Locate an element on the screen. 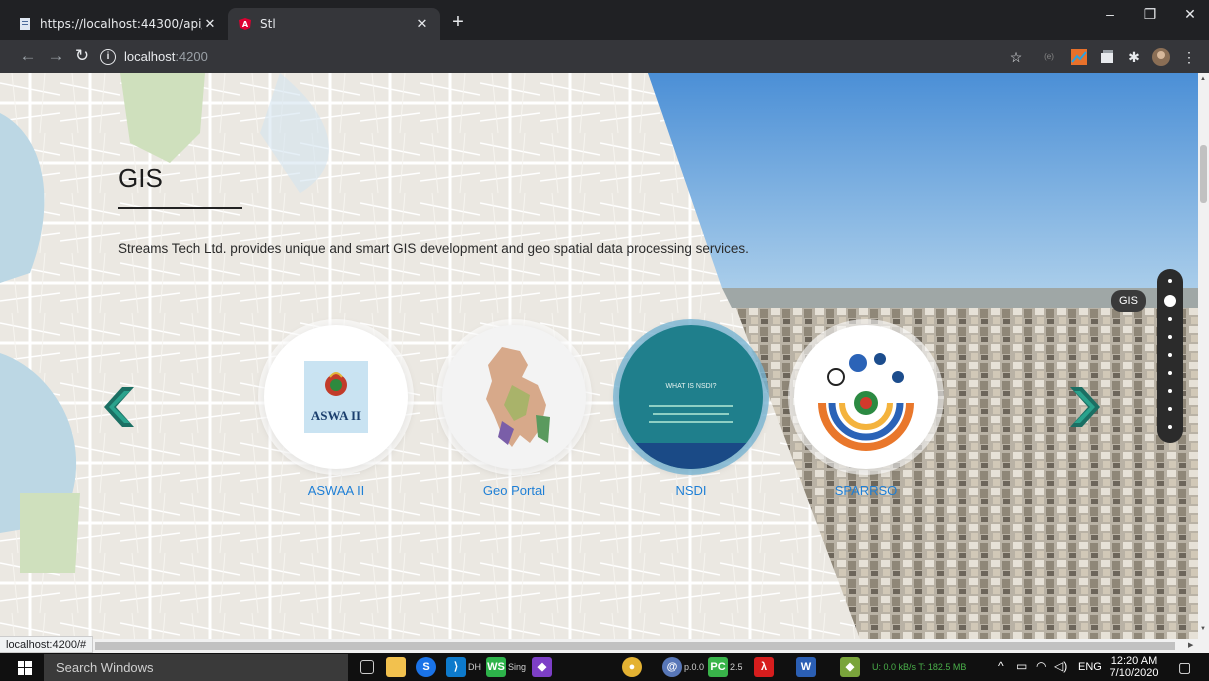 The height and width of the screenshot is (681, 1209). chart-extension-icon is located at coordinates (1079, 57).